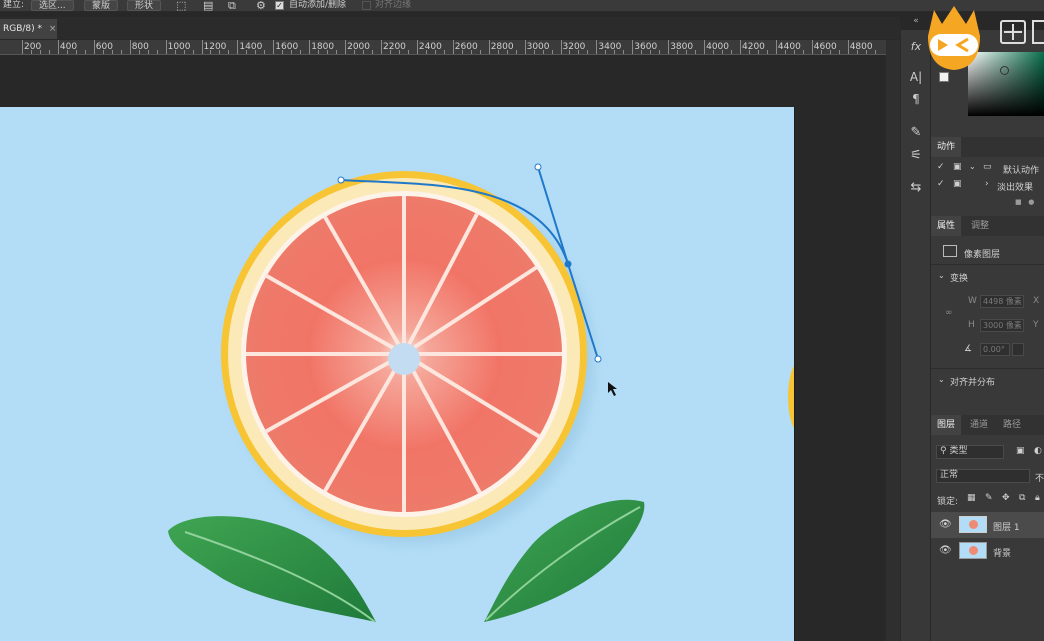  I want to click on height-input: 3000 像素, so click(1002, 325).